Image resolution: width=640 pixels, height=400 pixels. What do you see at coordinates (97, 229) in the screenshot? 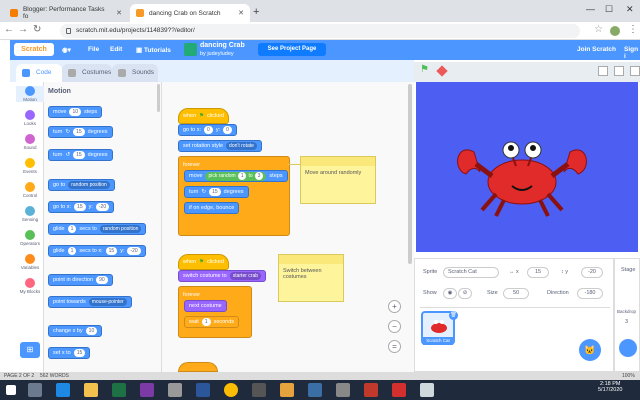
I see `block-glide: glide 1 secs to random position` at bounding box center [97, 229].